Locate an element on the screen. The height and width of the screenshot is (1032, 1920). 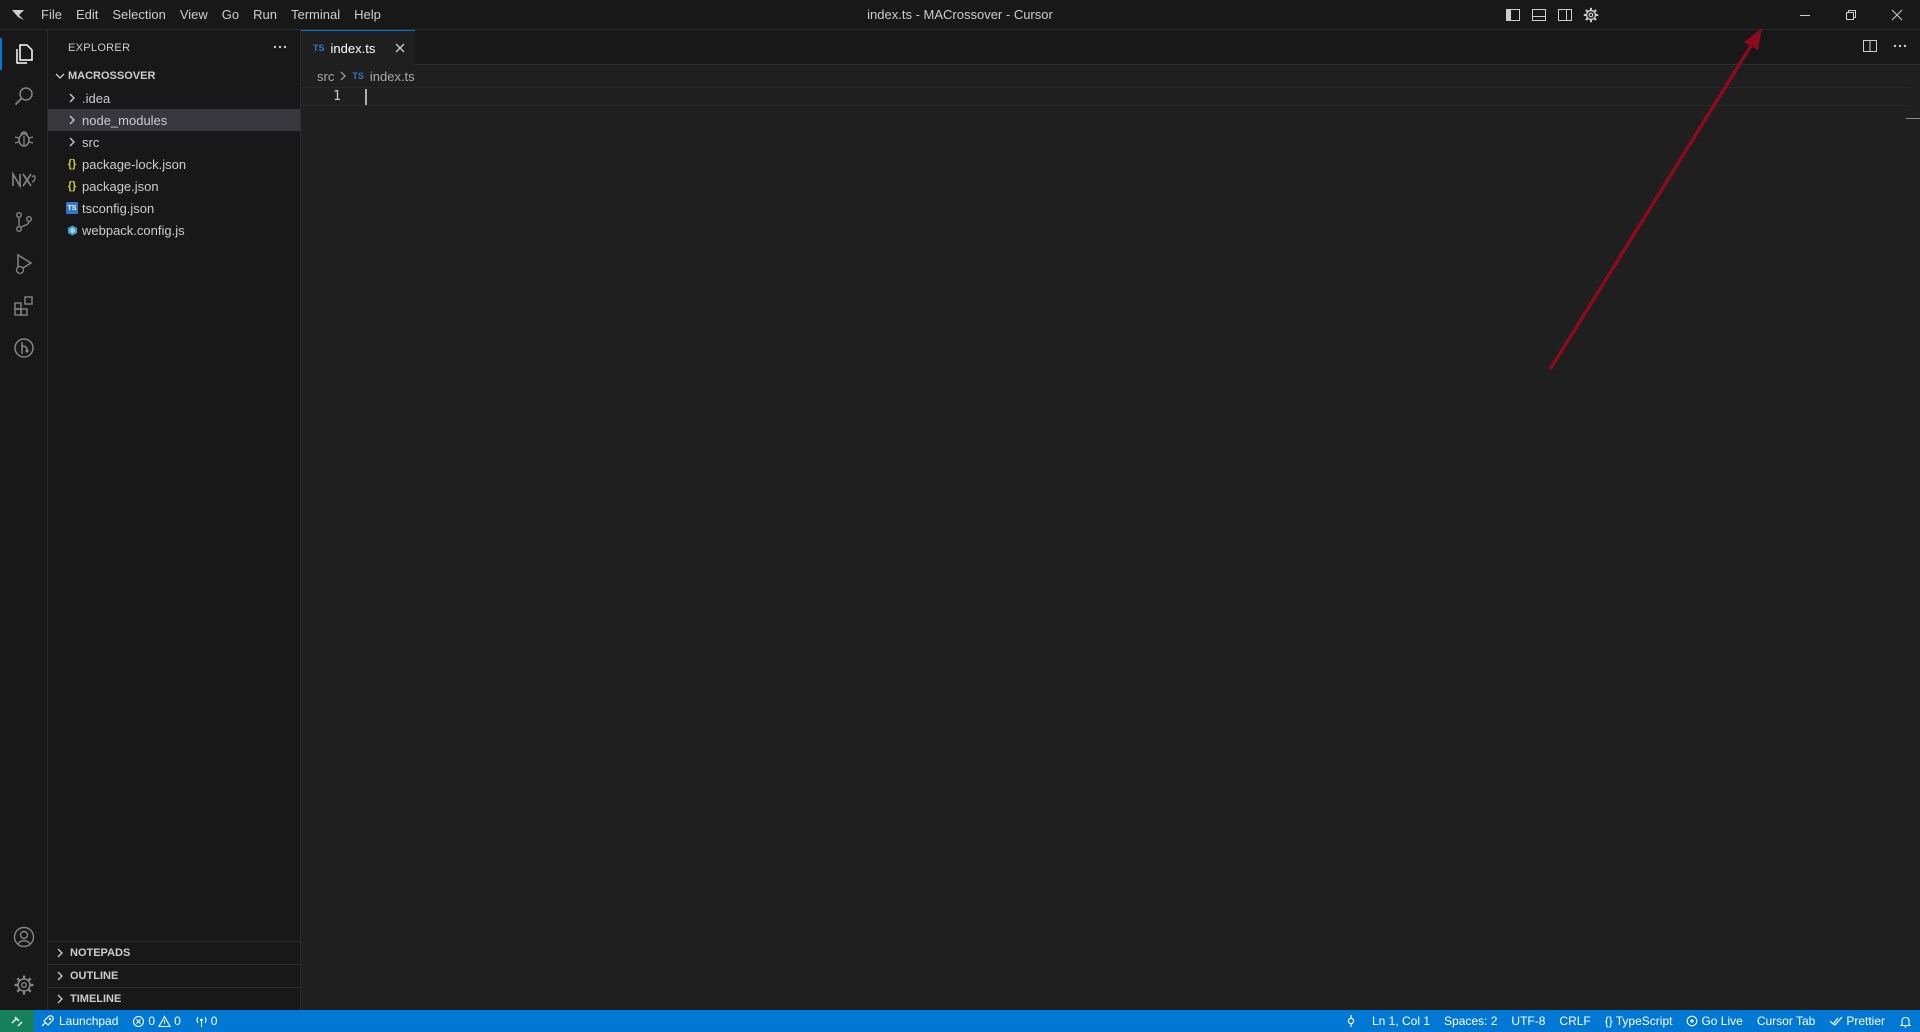
git-commit-icon is located at coordinates (1351, 1021).